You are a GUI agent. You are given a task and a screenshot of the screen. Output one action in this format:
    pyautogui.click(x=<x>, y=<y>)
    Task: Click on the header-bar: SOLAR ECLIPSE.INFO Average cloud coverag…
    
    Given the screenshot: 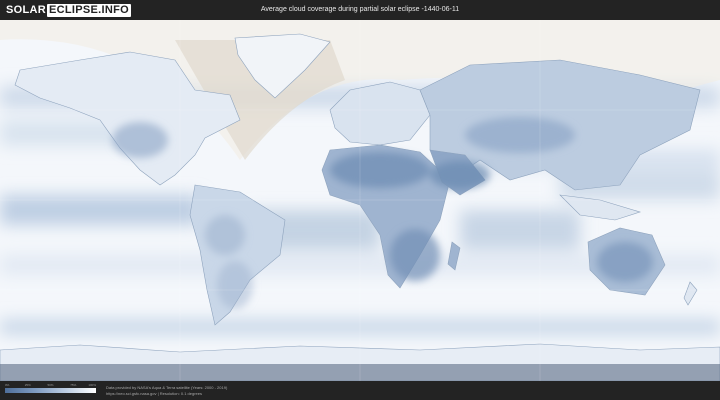 What is the action you would take?
    pyautogui.click(x=360, y=10)
    